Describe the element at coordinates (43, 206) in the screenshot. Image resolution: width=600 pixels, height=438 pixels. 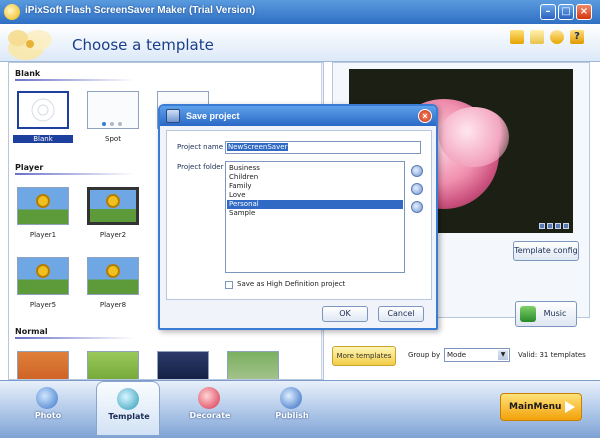
I see `template-thumb-player1` at that location.